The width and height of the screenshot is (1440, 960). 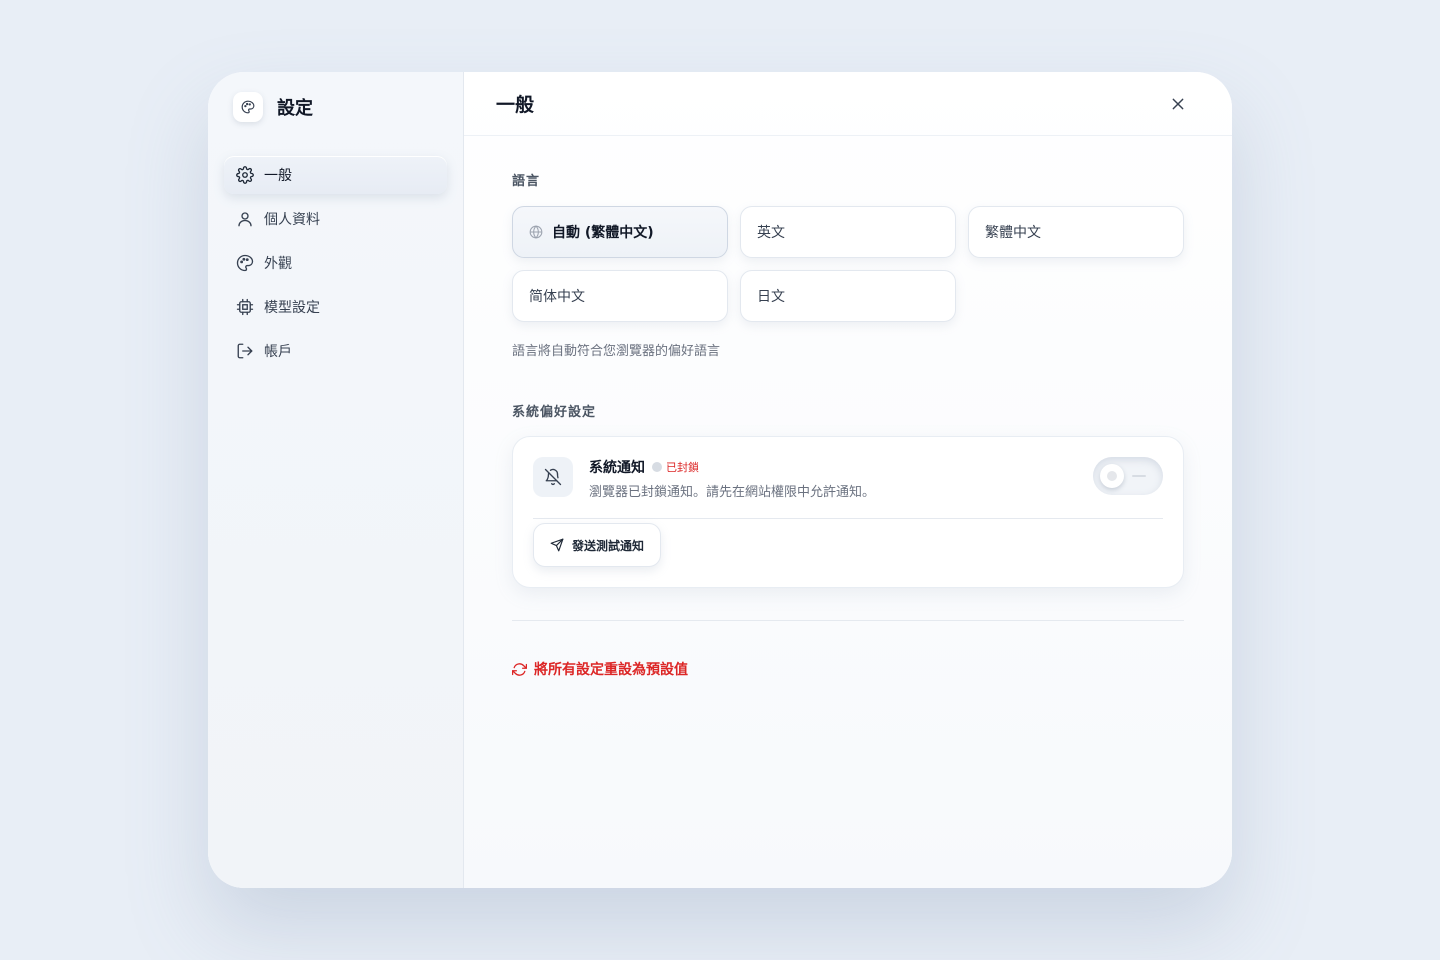 What do you see at coordinates (848, 518) in the screenshot?
I see `card-divider` at bounding box center [848, 518].